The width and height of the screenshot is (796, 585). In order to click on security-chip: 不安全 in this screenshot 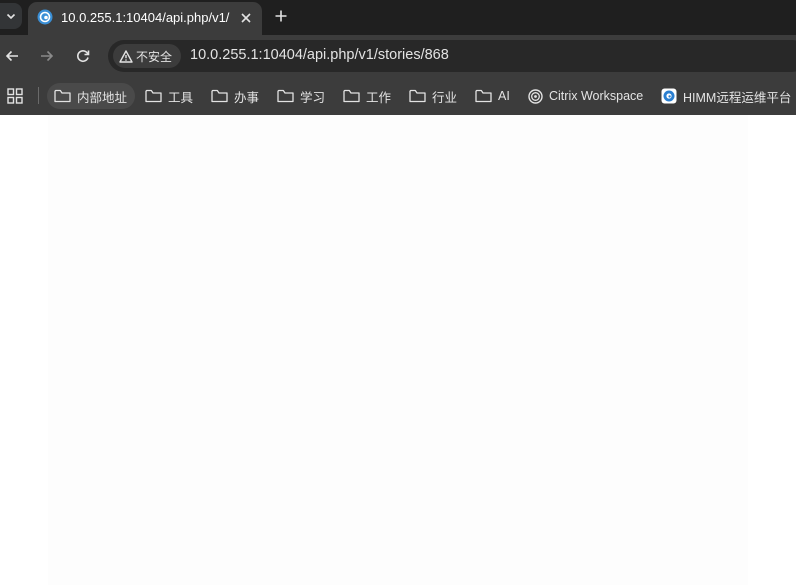, I will do `click(147, 56)`.